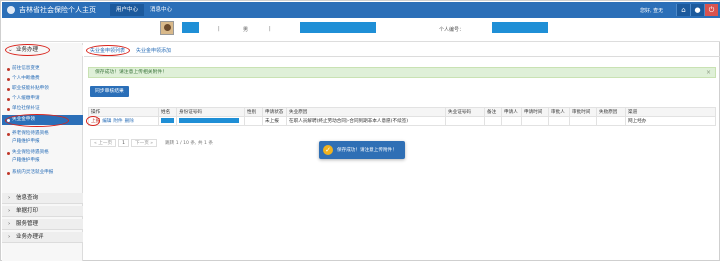 The height and width of the screenshot is (261, 720). What do you see at coordinates (42, 237) in the screenshot?
I see `sidebar-group-review: › 业务办理评` at bounding box center [42, 237].